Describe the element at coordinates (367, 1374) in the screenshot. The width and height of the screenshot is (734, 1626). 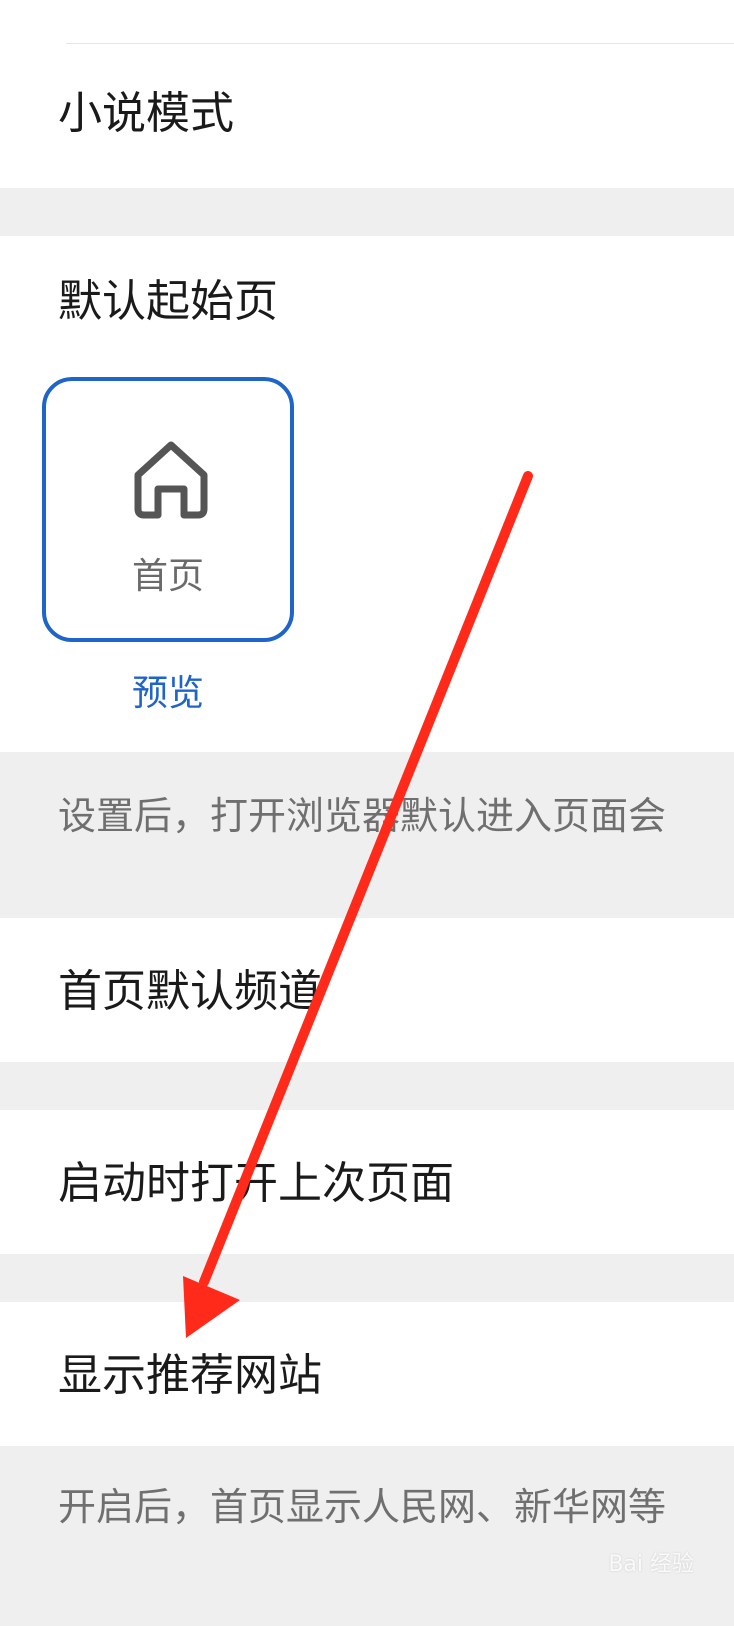
I see `setting-row-show-recommended-sites: 显示推荐网站` at that location.